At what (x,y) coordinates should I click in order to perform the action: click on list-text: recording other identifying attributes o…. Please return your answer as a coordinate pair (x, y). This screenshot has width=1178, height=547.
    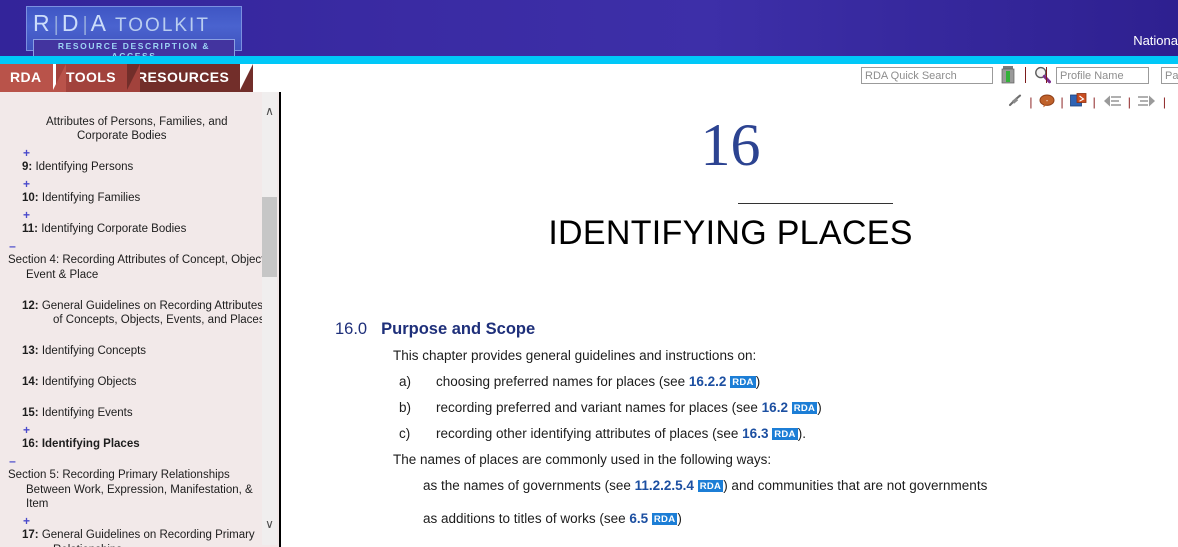
    Looking at the image, I should click on (589, 433).